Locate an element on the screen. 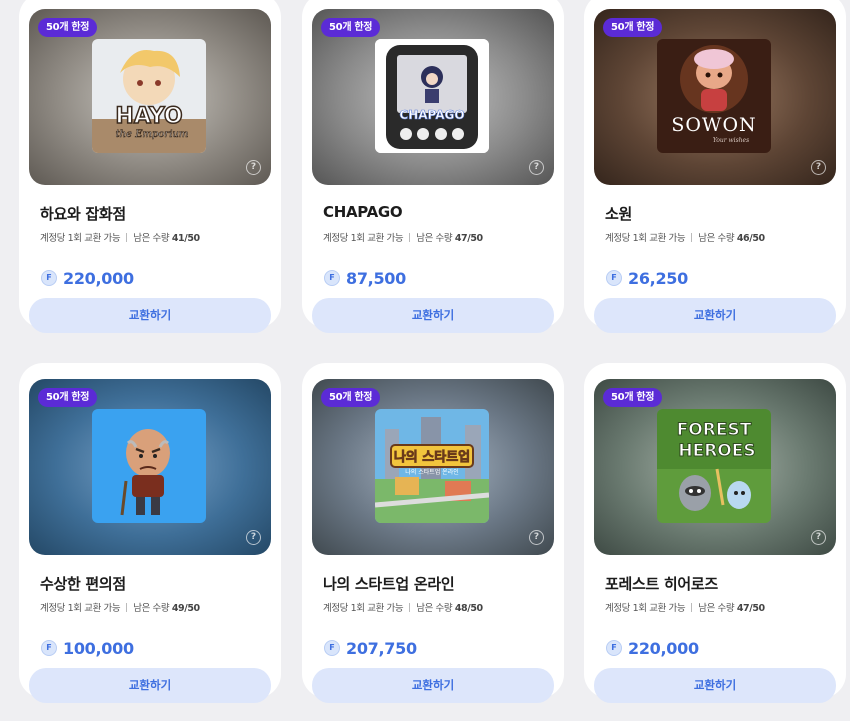 The width and height of the screenshot is (850, 721). product-title: 나의 스타트업 온라인 is located at coordinates (389, 584).